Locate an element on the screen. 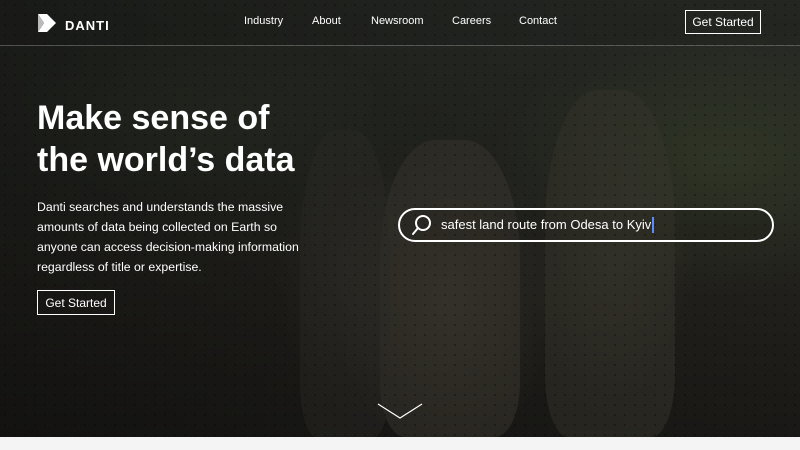 This screenshot has width=800, height=450. next-section-edge is located at coordinates (400, 443).